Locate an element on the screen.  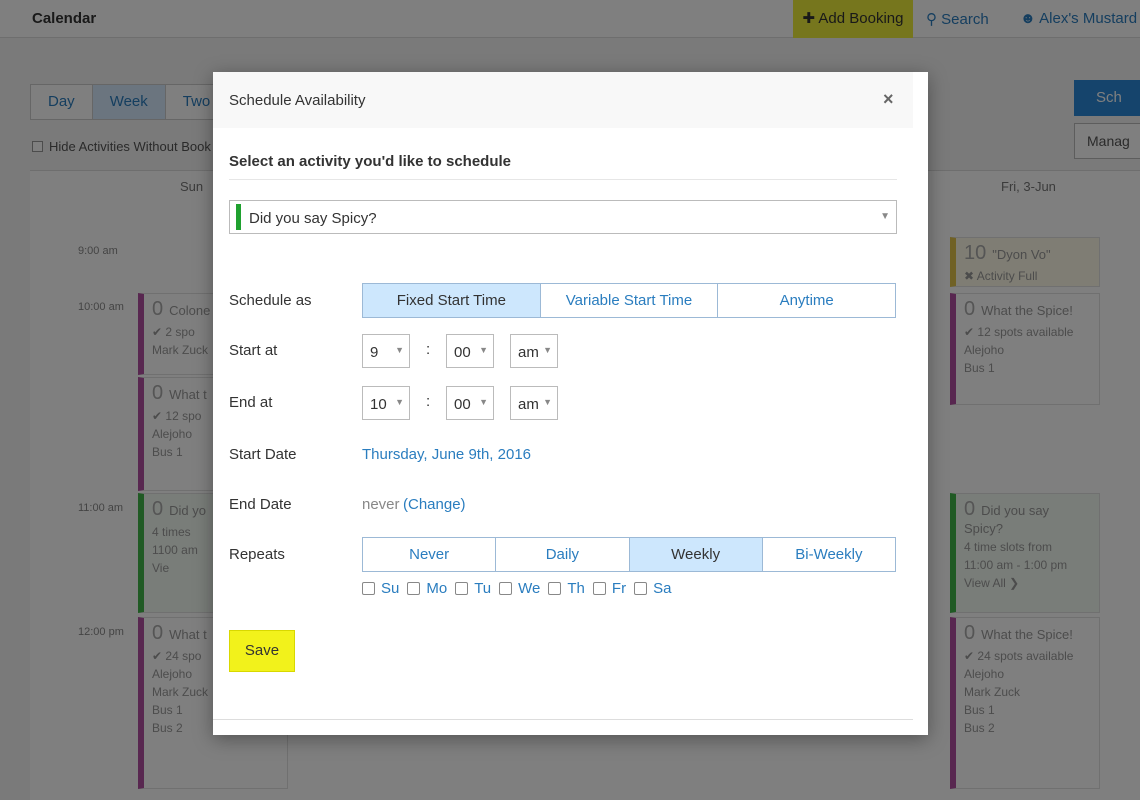
schedule-as-anytime: Anytime is located at coordinates (806, 300).